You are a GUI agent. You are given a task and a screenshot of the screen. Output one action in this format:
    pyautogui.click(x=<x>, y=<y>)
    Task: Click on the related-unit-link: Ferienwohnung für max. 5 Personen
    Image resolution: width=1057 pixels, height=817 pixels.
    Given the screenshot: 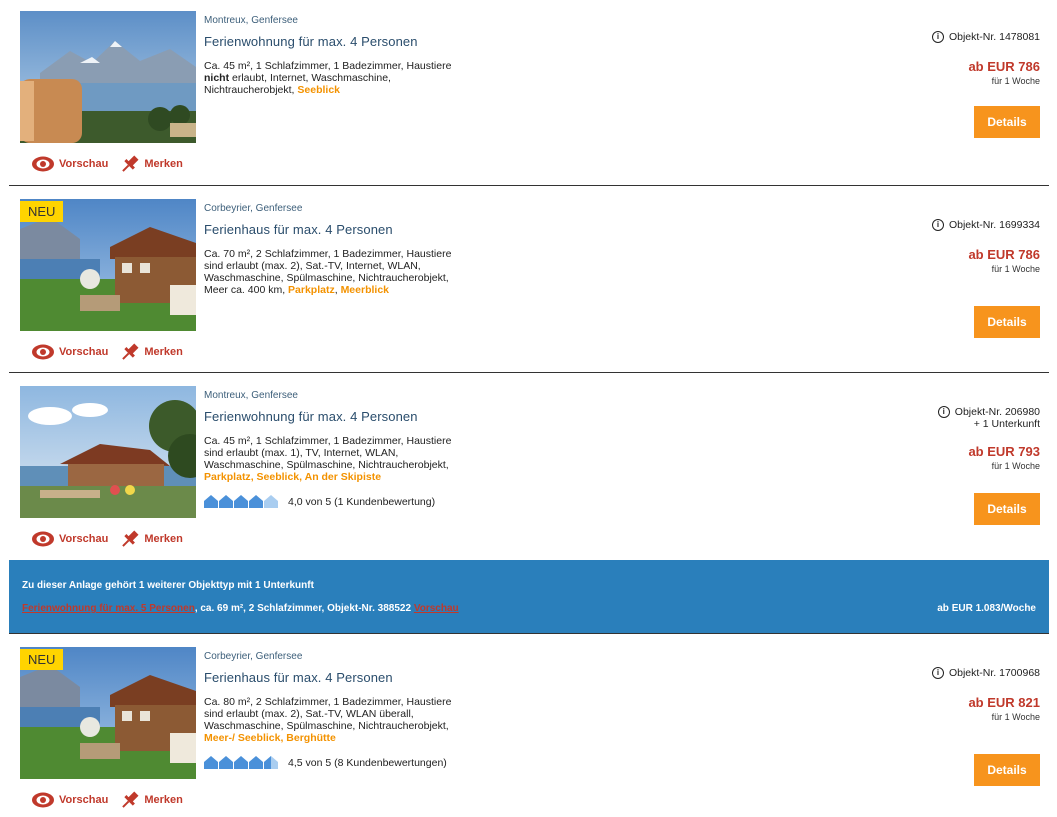 What is the action you would take?
    pyautogui.click(x=108, y=608)
    